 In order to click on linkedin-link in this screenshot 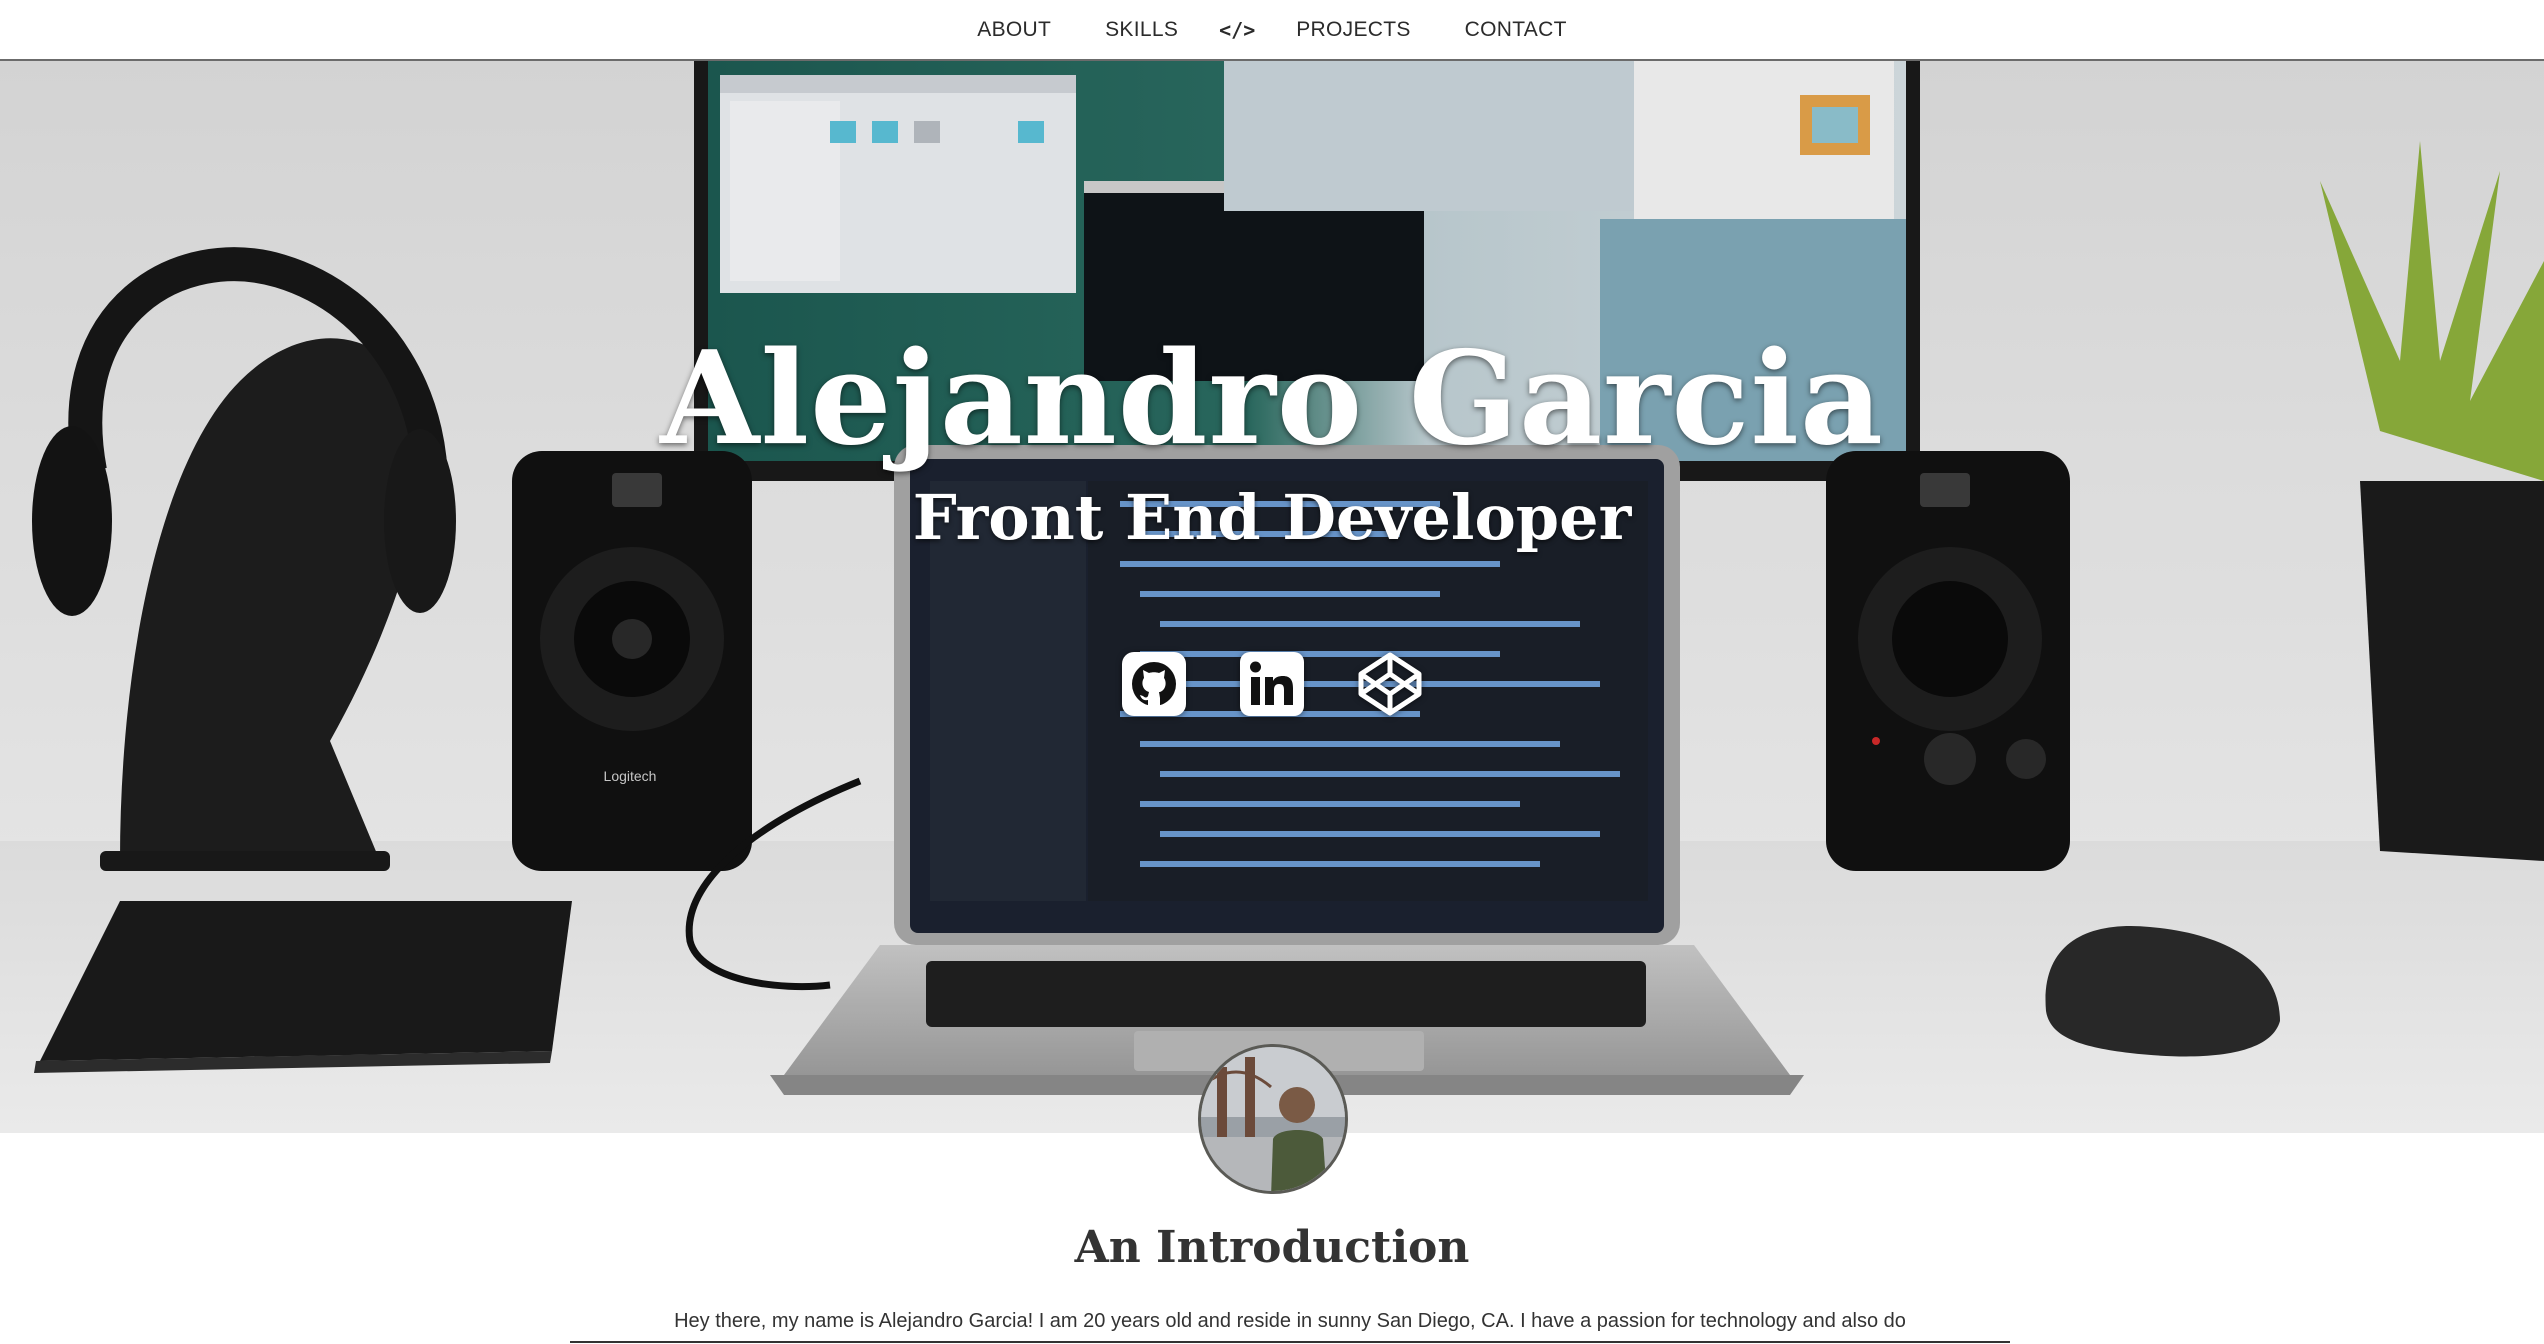, I will do `click(1272, 684)`.